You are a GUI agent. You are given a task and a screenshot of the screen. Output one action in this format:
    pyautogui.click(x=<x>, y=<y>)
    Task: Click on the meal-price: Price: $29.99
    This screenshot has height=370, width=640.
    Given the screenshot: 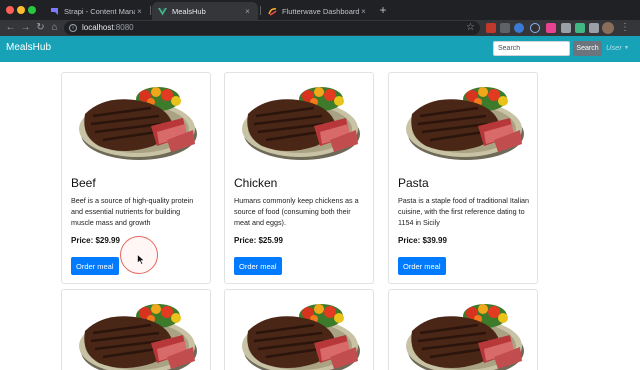 What is the action you would take?
    pyautogui.click(x=95, y=240)
    